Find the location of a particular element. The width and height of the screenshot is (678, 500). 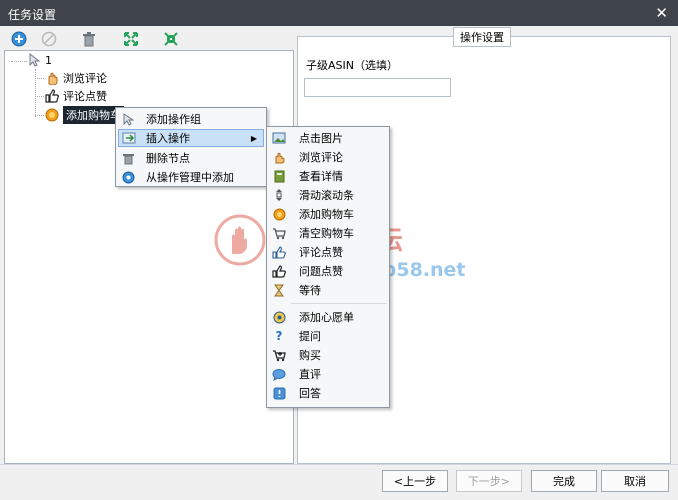

add-icon is located at coordinates (19, 39).